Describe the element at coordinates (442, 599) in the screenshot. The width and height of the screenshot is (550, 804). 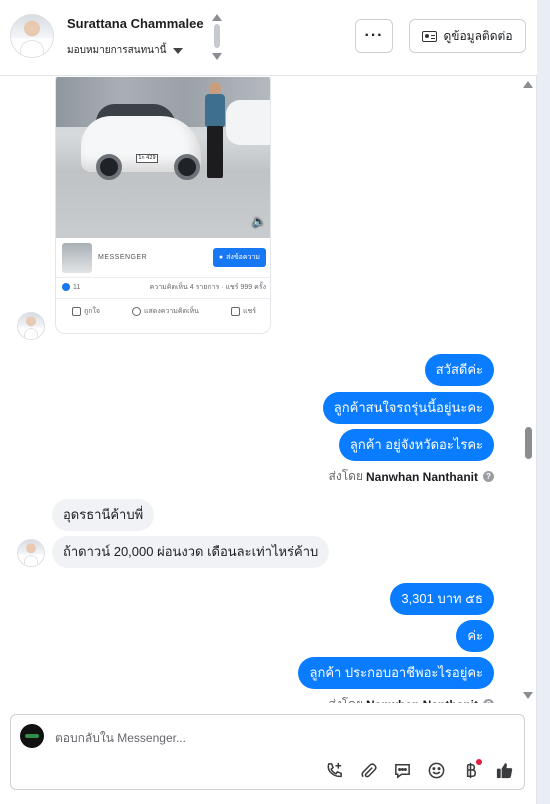
I see `outgoing-message: 3,301 บาท ๕ธ` at that location.